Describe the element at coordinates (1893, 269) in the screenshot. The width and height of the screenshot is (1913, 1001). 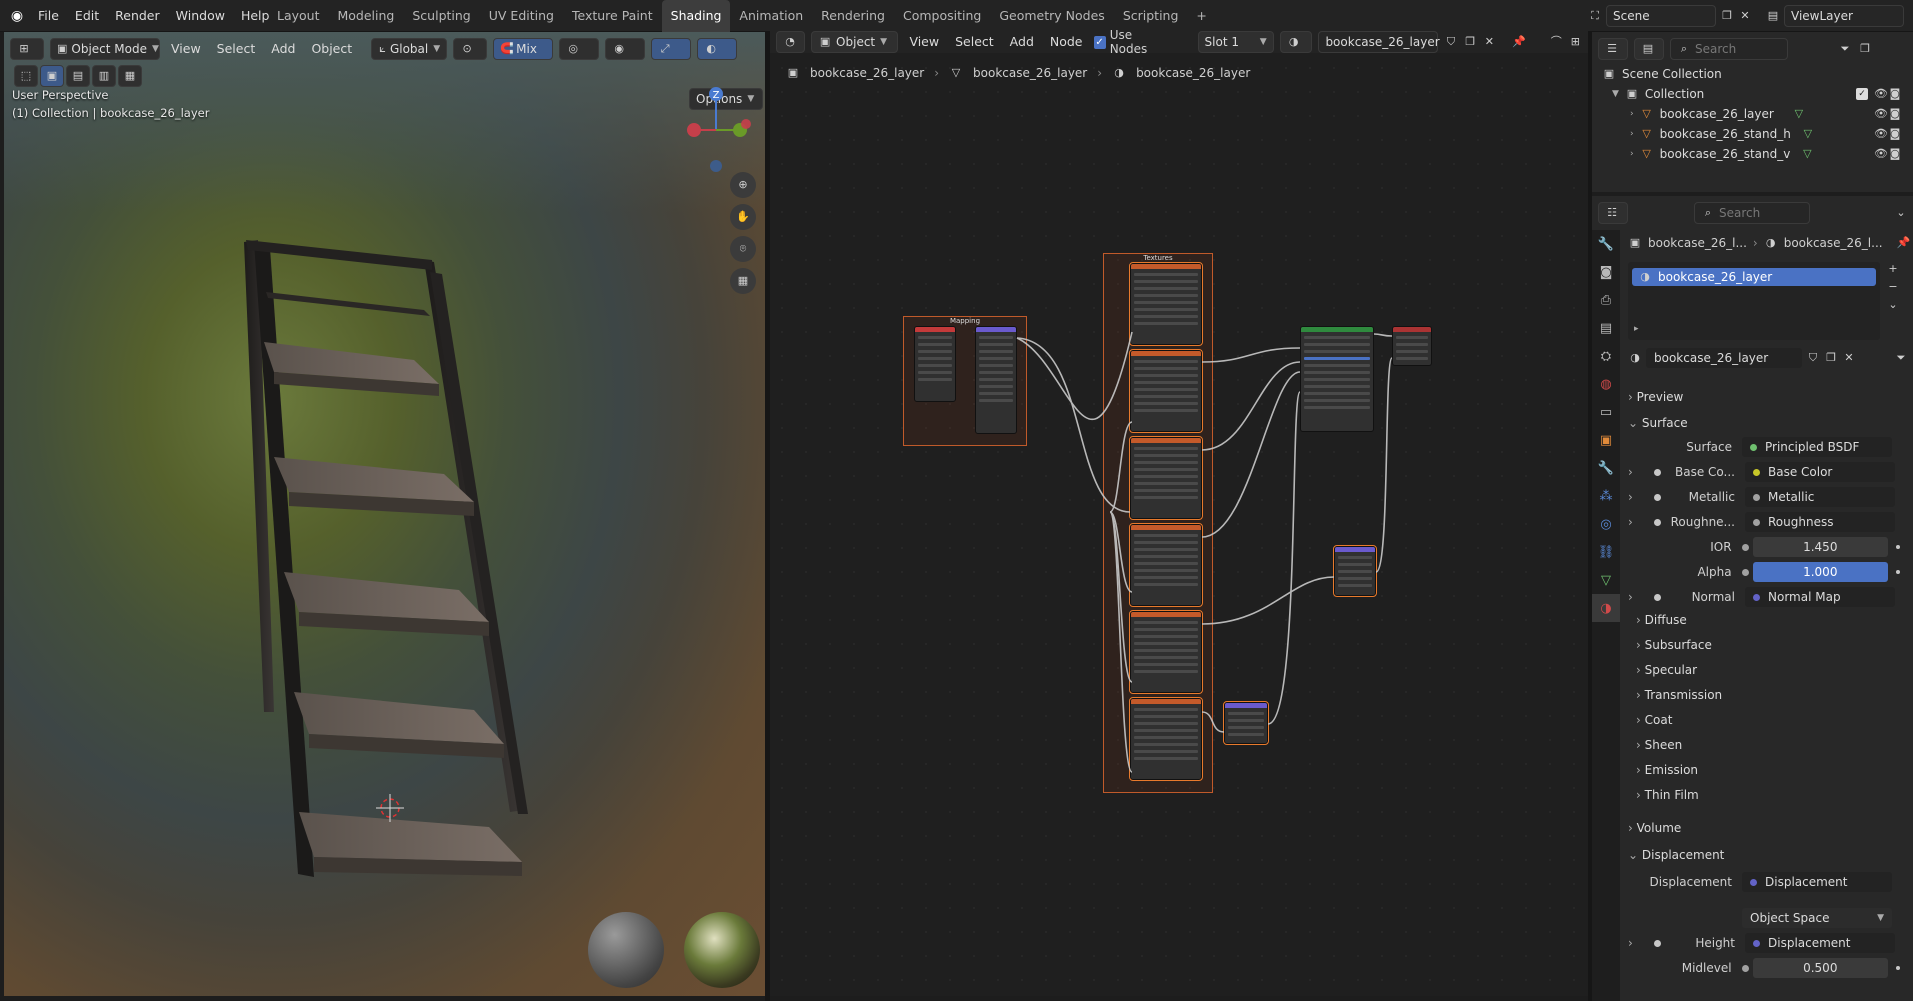
I see `add-slot-icon: +` at that location.